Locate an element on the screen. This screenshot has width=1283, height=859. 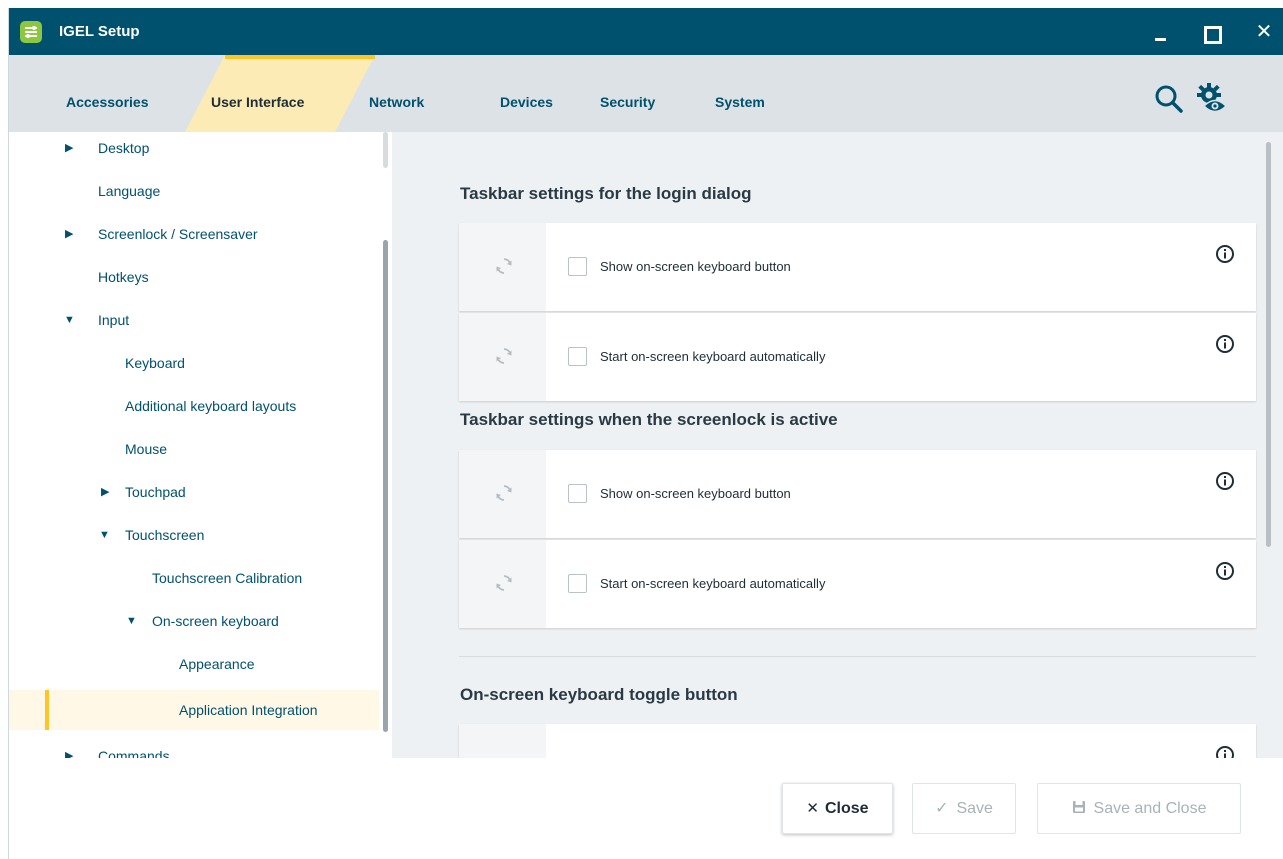
tab-network: Network is located at coordinates (396, 102).